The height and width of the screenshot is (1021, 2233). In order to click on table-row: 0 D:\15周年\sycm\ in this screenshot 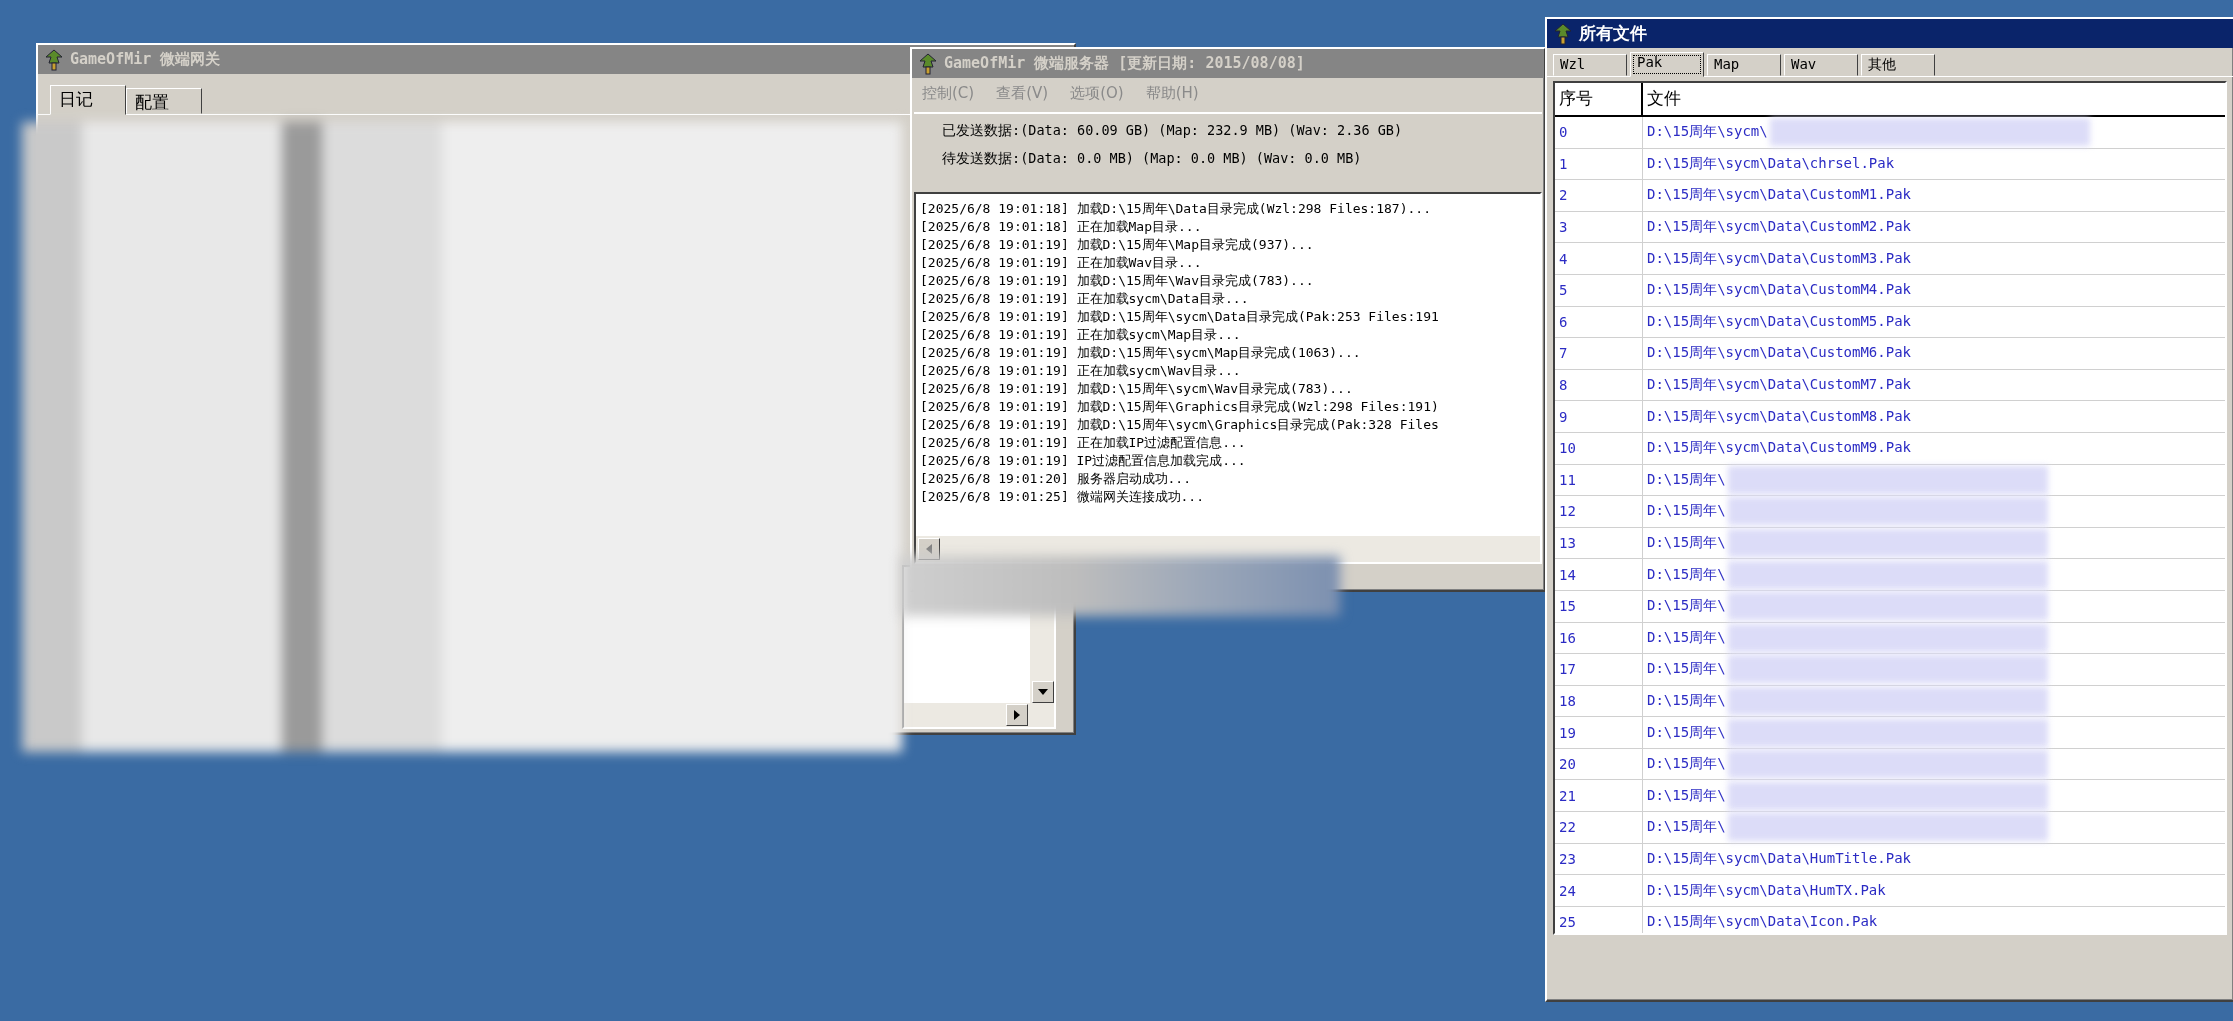, I will do `click(1890, 133)`.